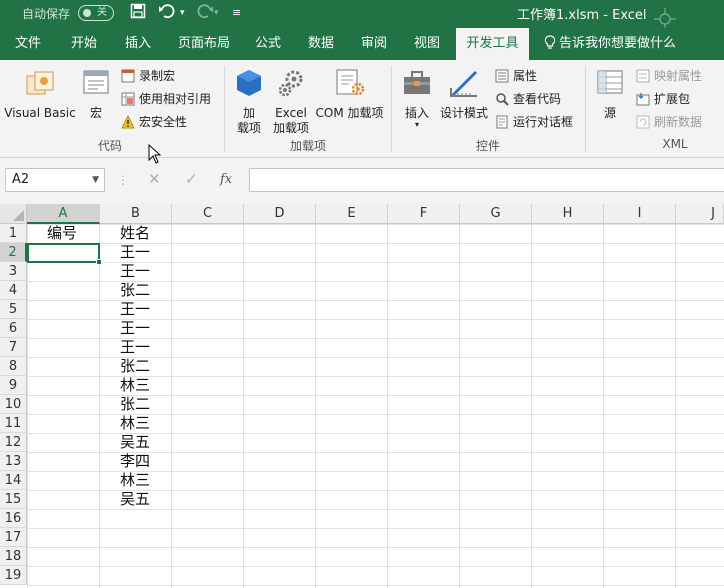 Image resolution: width=724 pixels, height=588 pixels. What do you see at coordinates (18, 215) in the screenshot?
I see `select-all-triangle-icon` at bounding box center [18, 215].